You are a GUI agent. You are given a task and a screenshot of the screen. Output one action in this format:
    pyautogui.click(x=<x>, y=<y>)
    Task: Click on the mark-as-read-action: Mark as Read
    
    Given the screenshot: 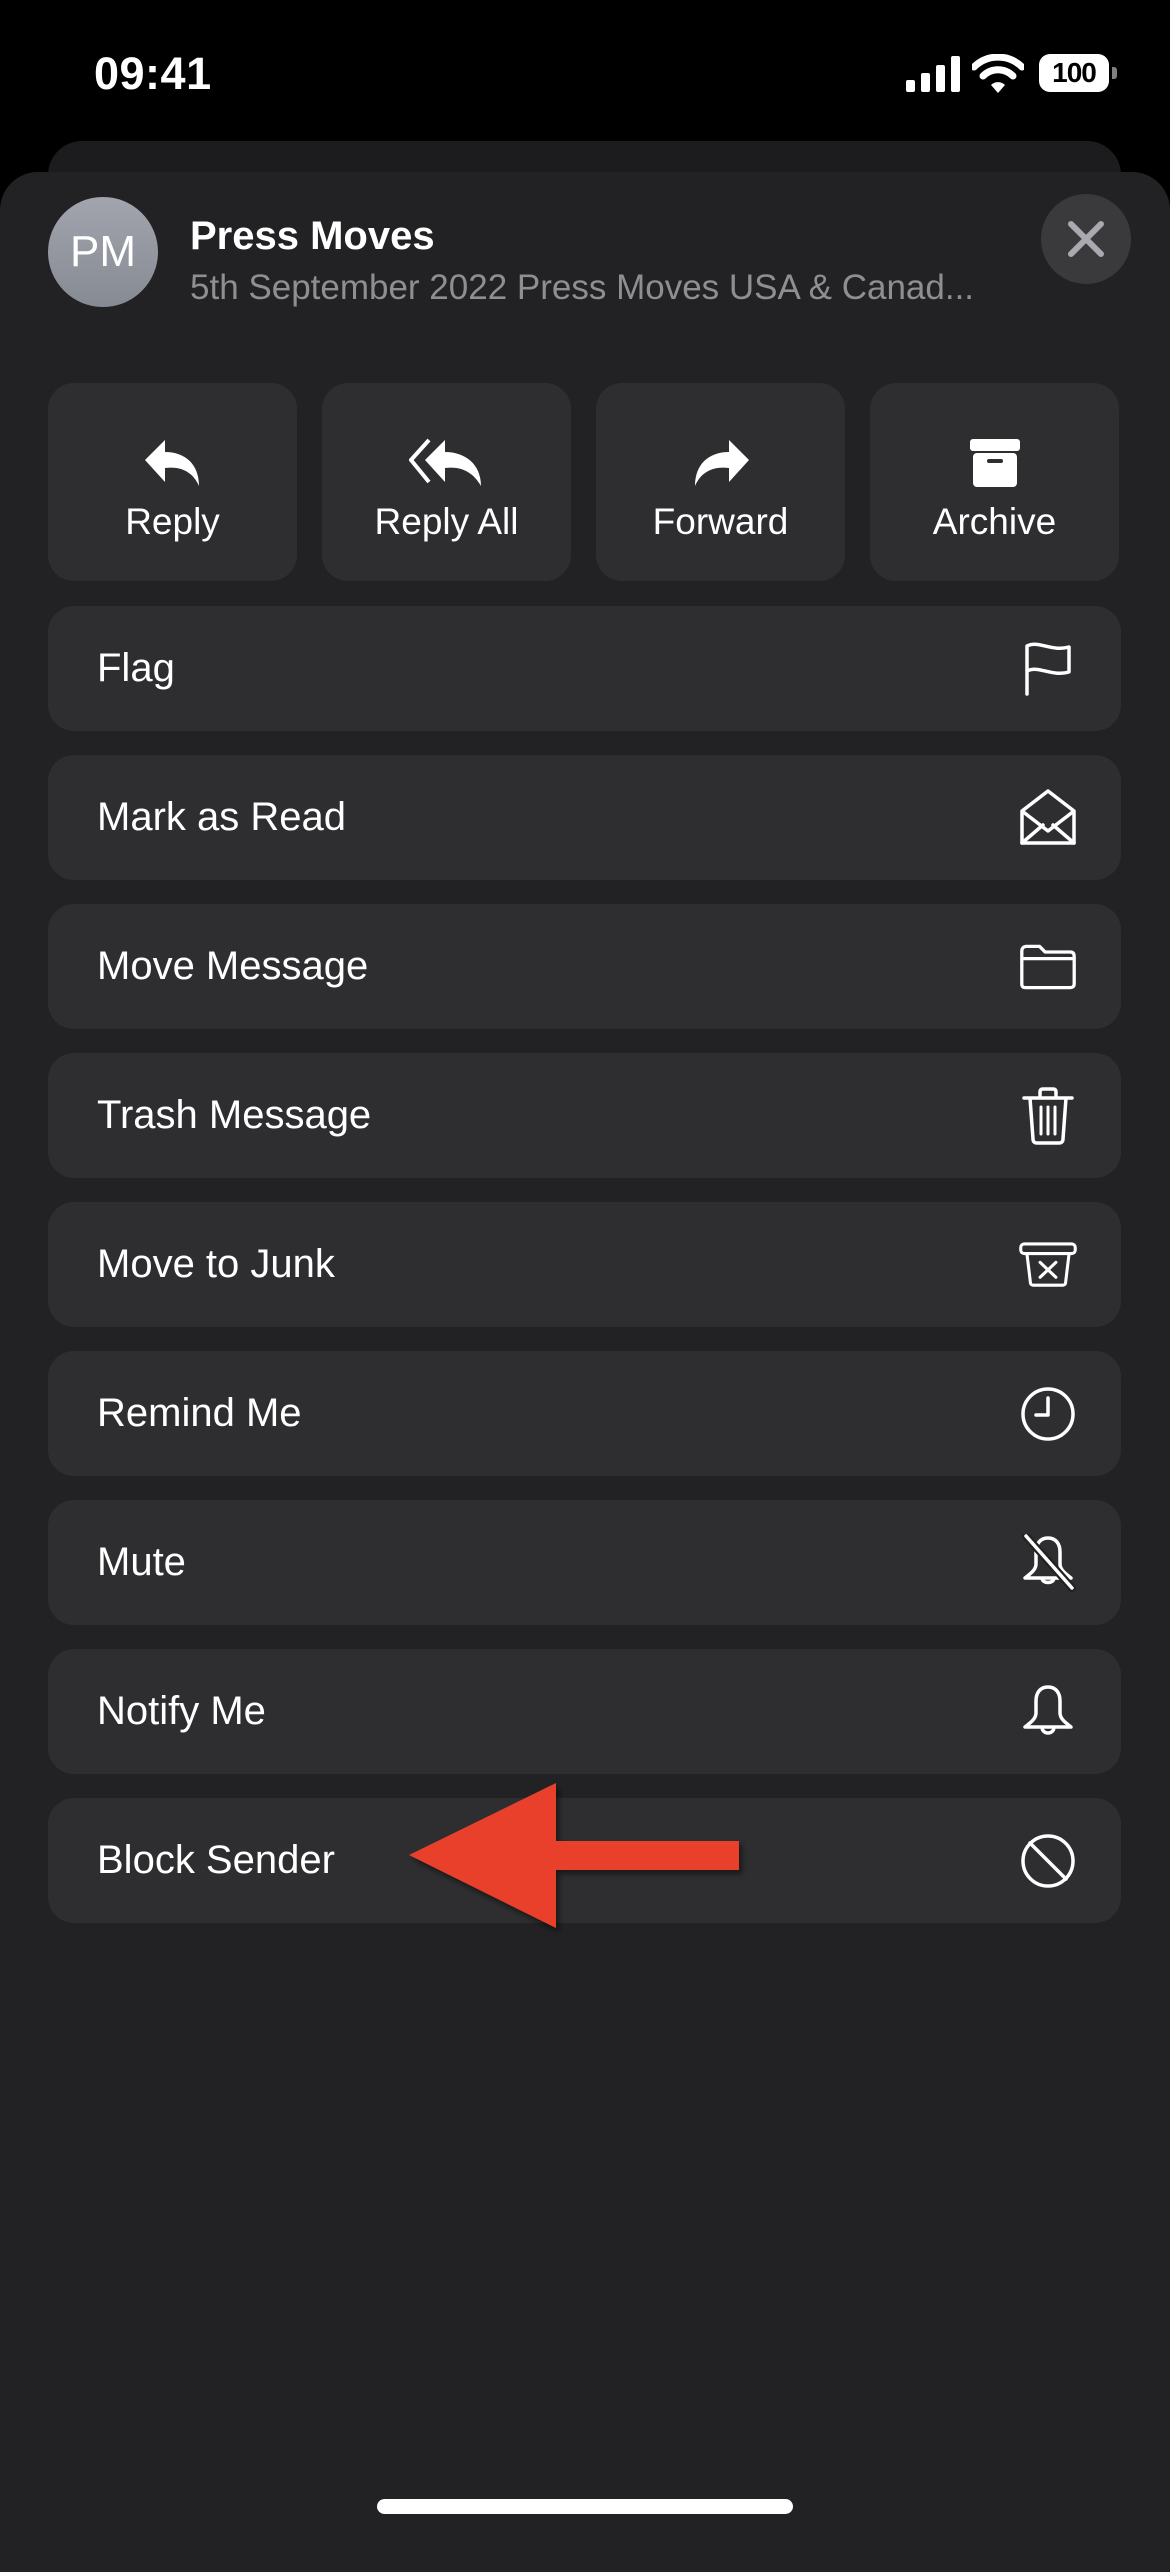 What is the action you would take?
    pyautogui.click(x=584, y=817)
    